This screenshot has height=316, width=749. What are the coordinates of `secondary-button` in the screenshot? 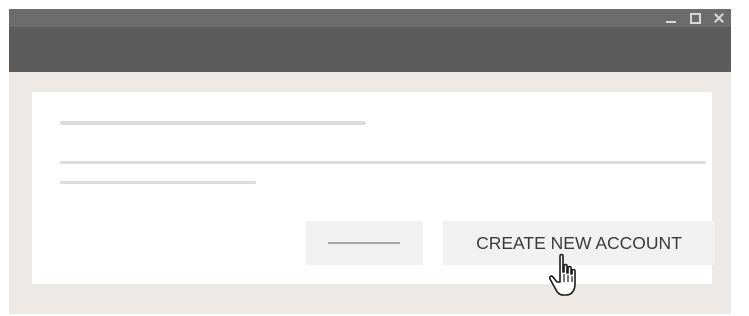 It's located at (364, 243).